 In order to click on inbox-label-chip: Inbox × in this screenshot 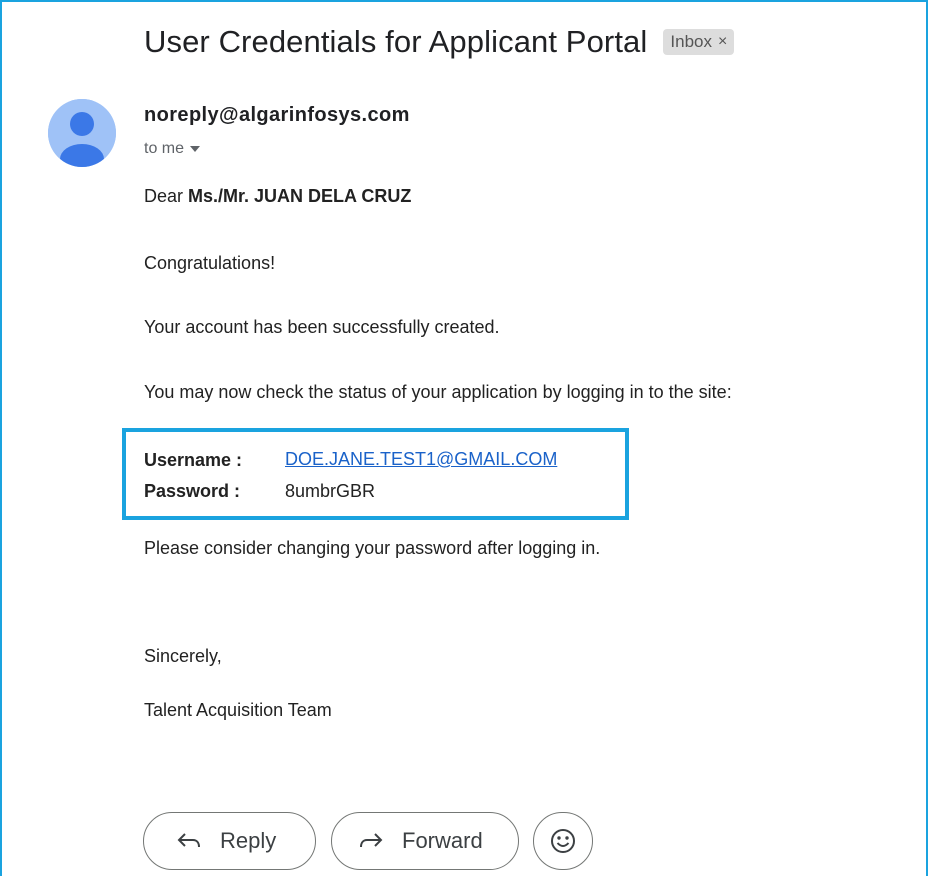, I will do `click(699, 42)`.